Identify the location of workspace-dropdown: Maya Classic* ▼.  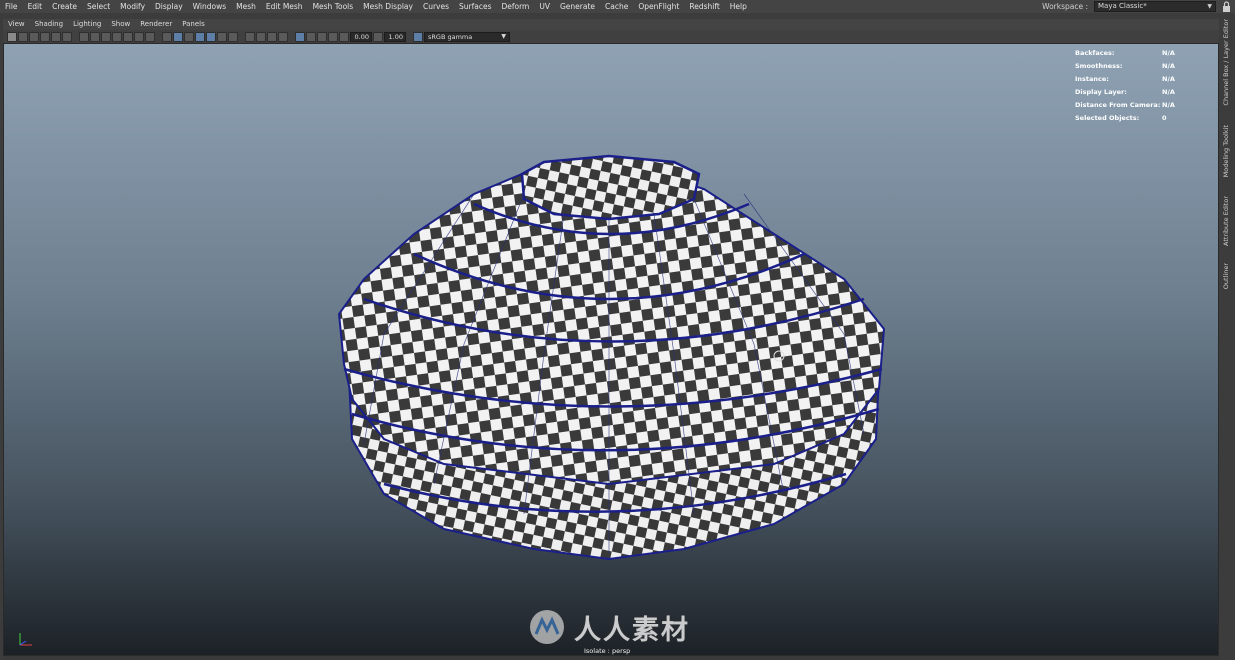
(1155, 6).